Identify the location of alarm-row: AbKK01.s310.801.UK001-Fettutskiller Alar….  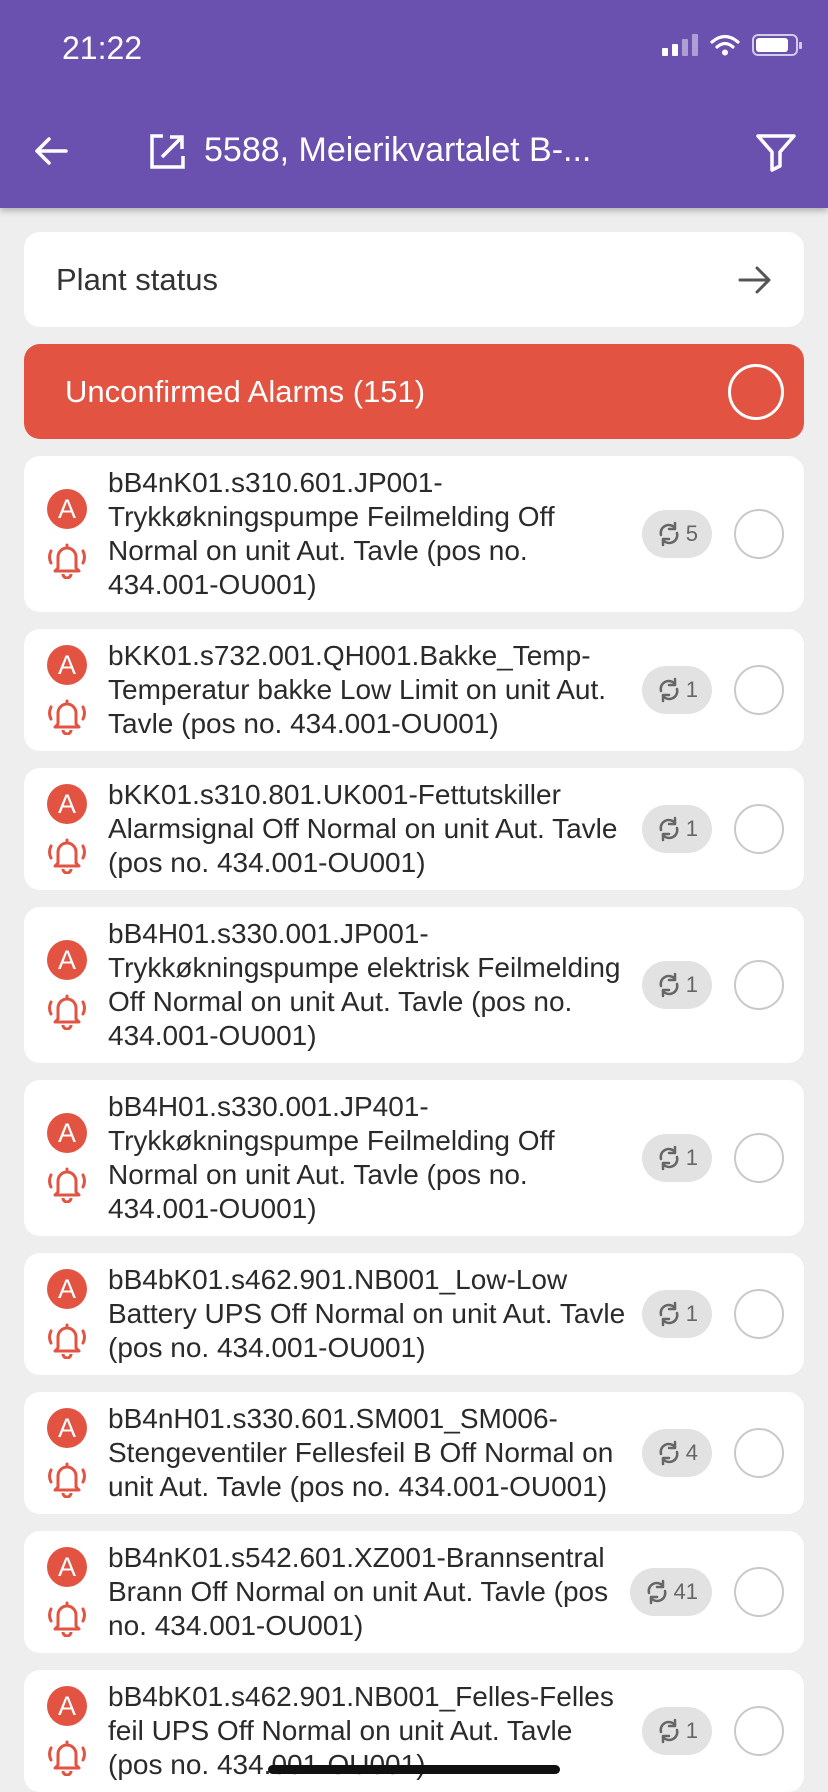
(414, 829).